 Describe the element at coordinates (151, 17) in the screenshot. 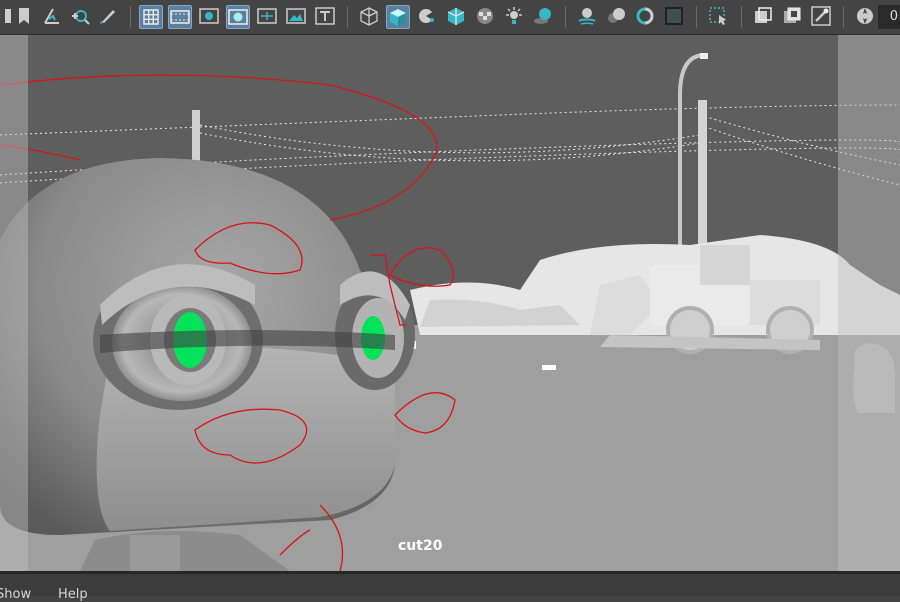

I see `grid-icon` at that location.